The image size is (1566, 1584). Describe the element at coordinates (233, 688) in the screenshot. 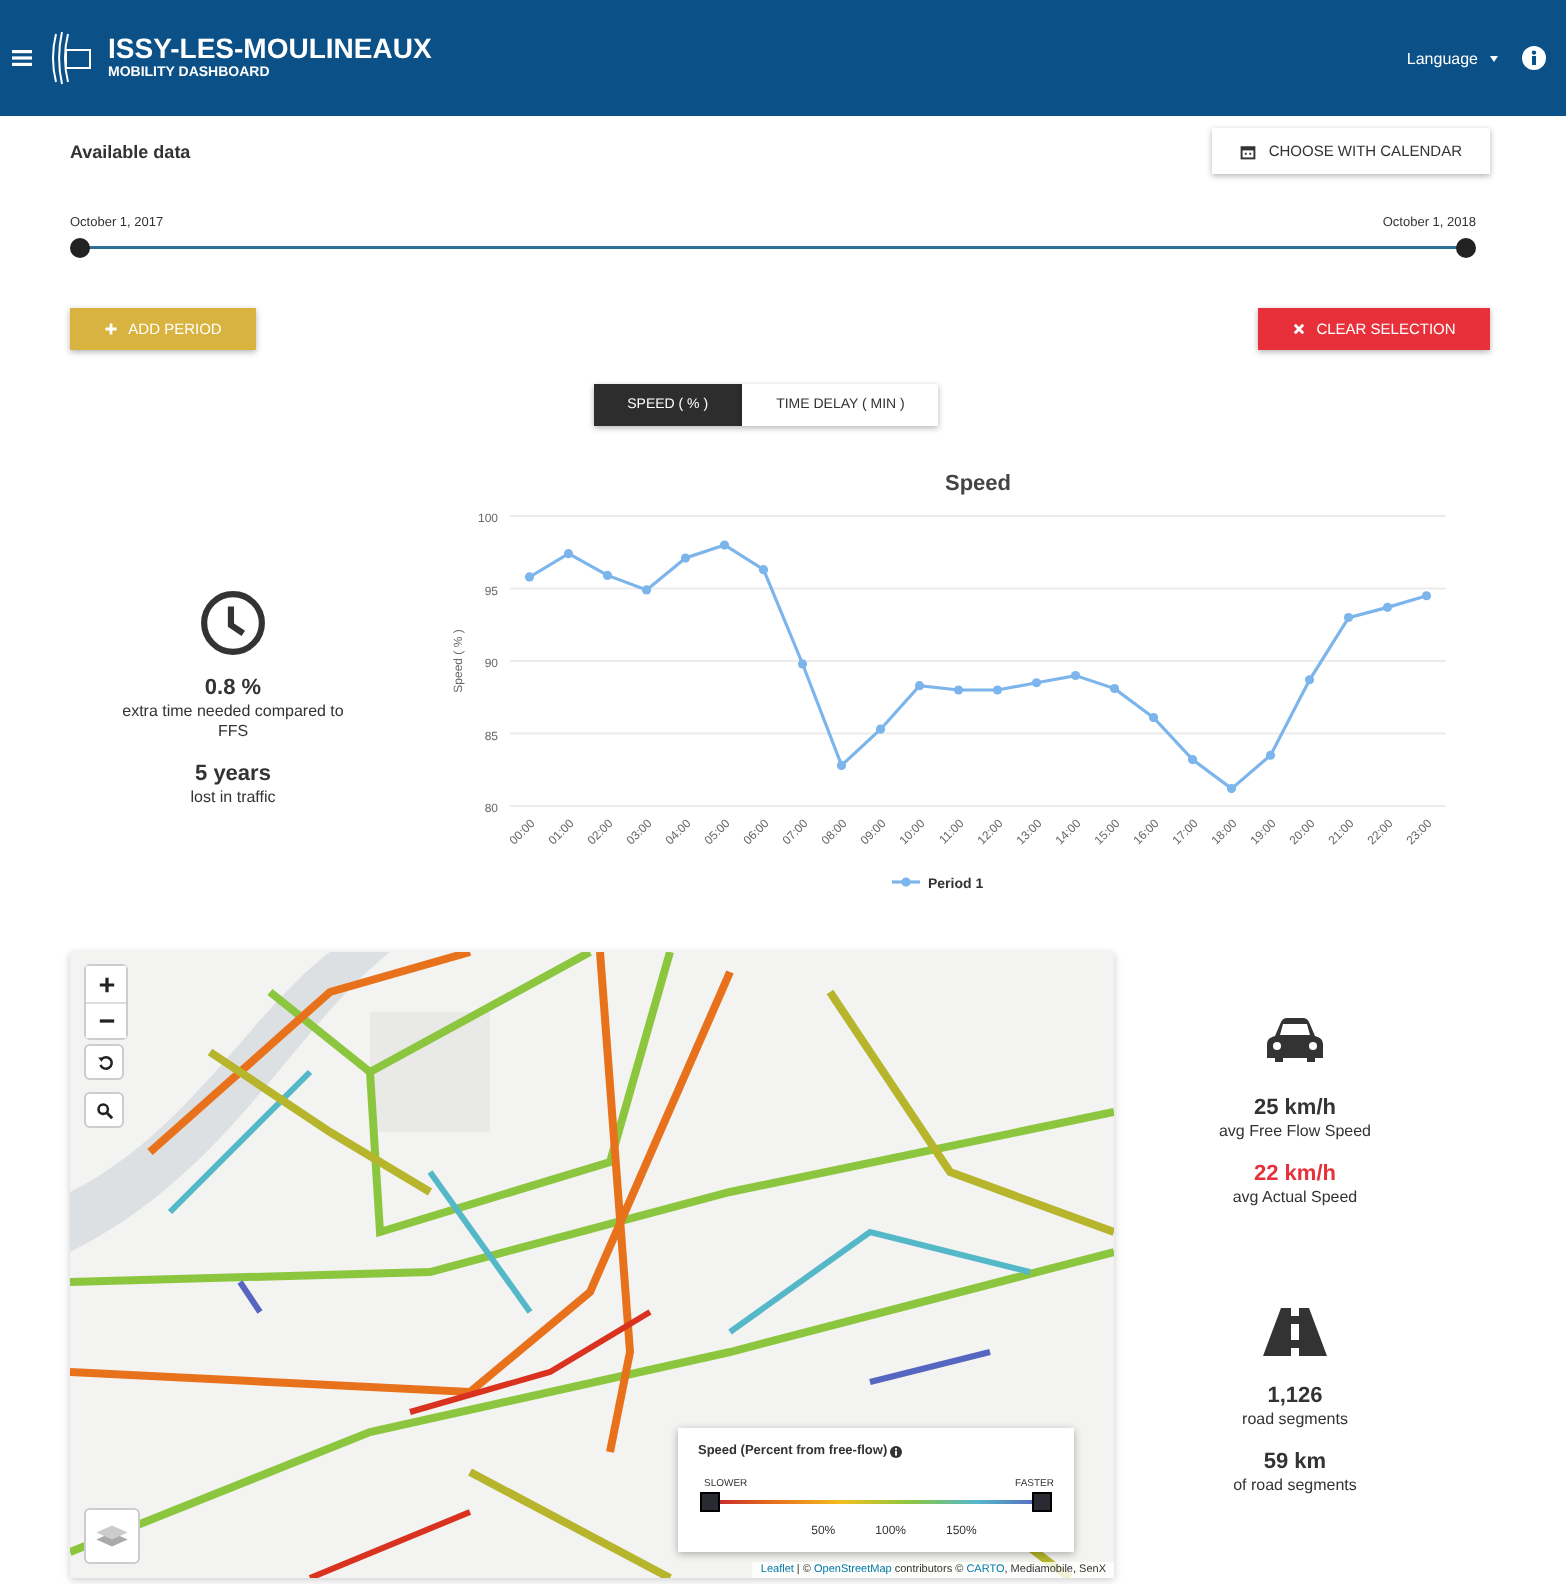

I see `stat-value: 0.8 %` at that location.